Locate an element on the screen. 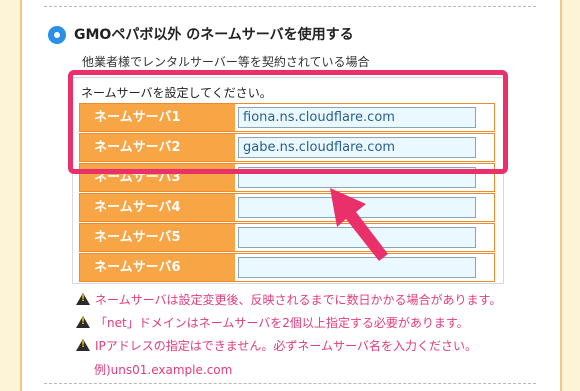  radio-selected-dot is located at coordinates (57, 35).